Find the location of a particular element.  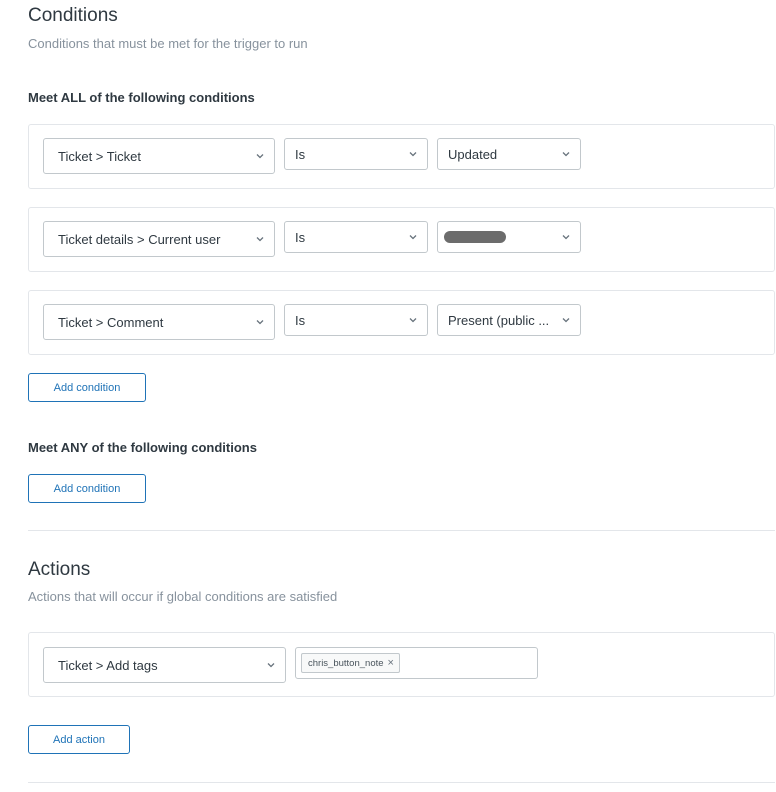

condition-field-select: Ticket > Ticket is located at coordinates (159, 156).